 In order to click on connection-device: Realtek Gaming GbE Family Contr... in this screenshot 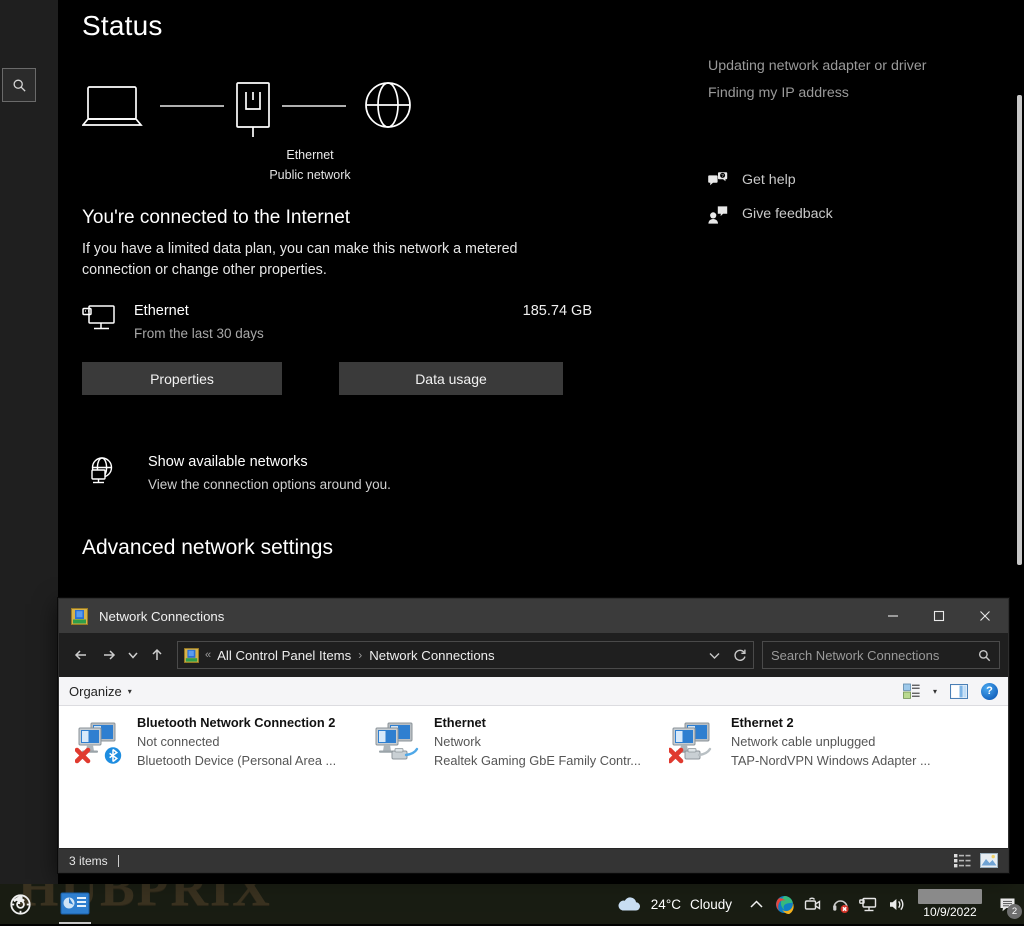, I will do `click(537, 760)`.